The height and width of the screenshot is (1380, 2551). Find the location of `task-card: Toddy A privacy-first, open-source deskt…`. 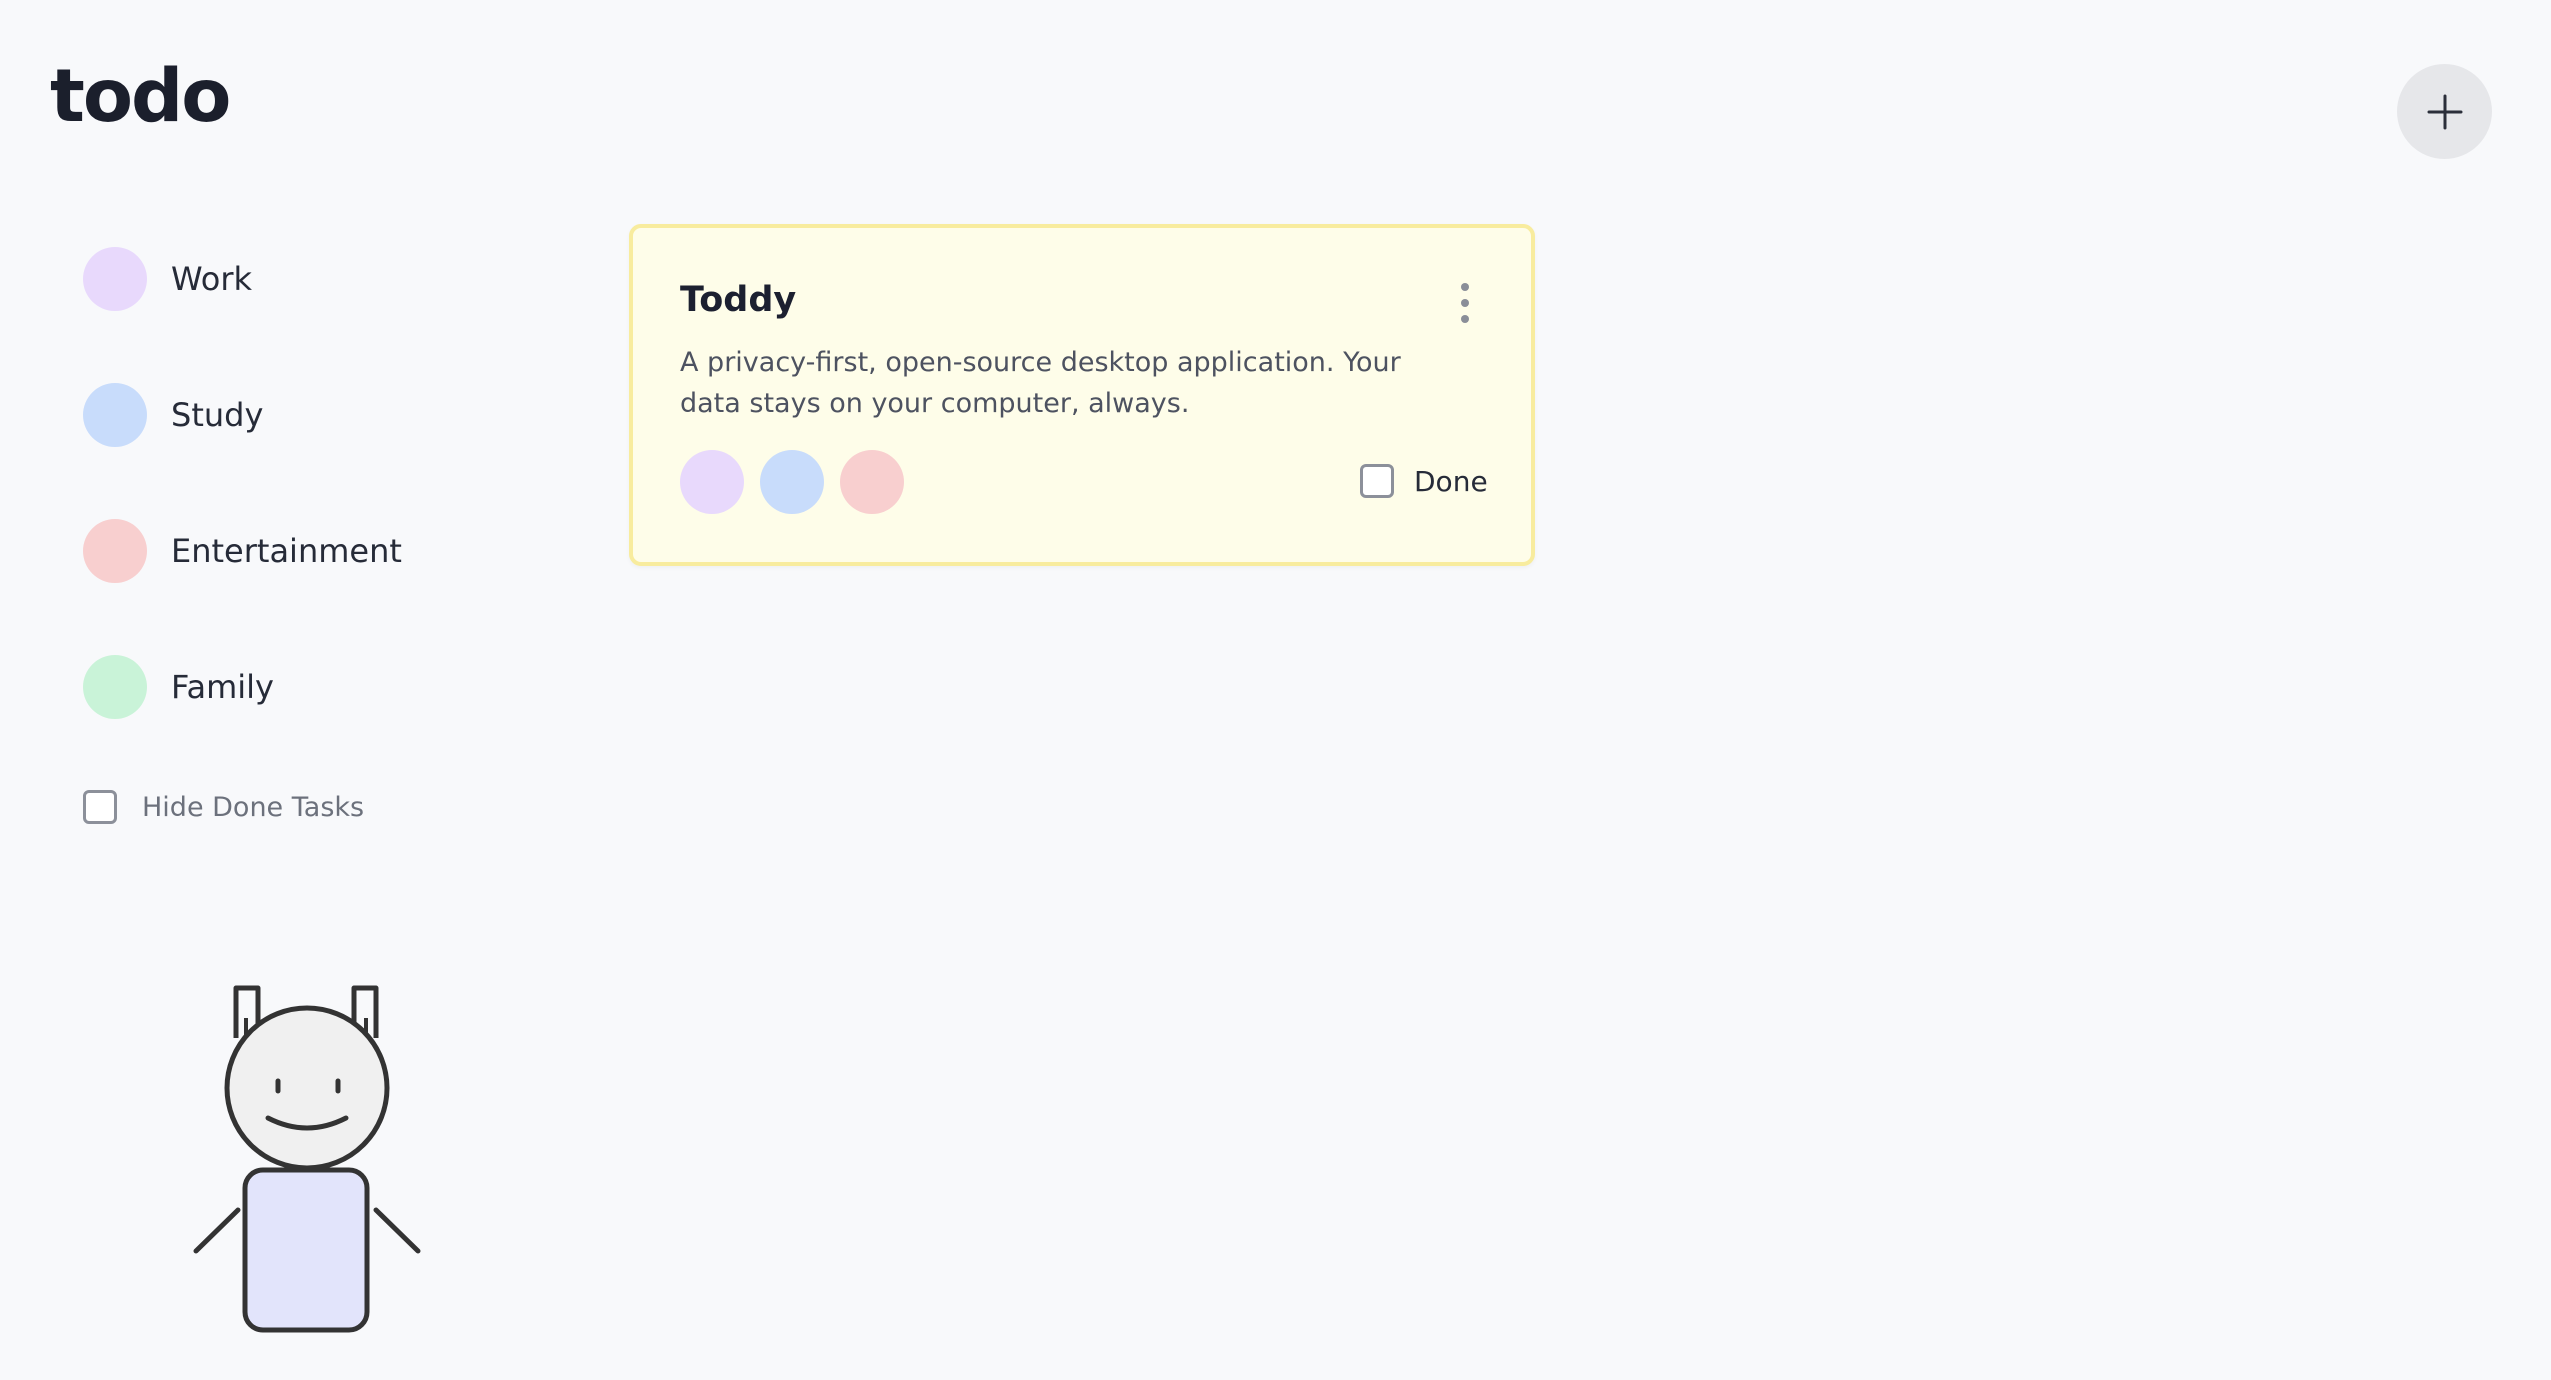

task-card: Toddy A privacy-first, open-source deskt… is located at coordinates (1082, 395).